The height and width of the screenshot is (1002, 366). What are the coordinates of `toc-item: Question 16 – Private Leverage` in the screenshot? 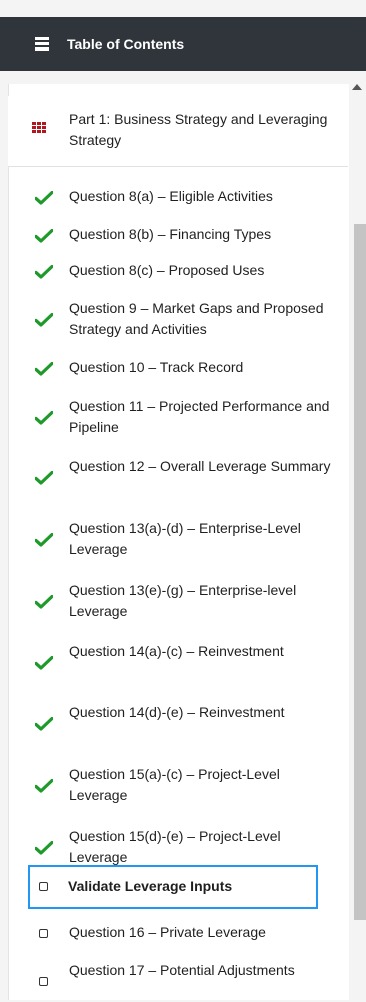 It's located at (173, 932).